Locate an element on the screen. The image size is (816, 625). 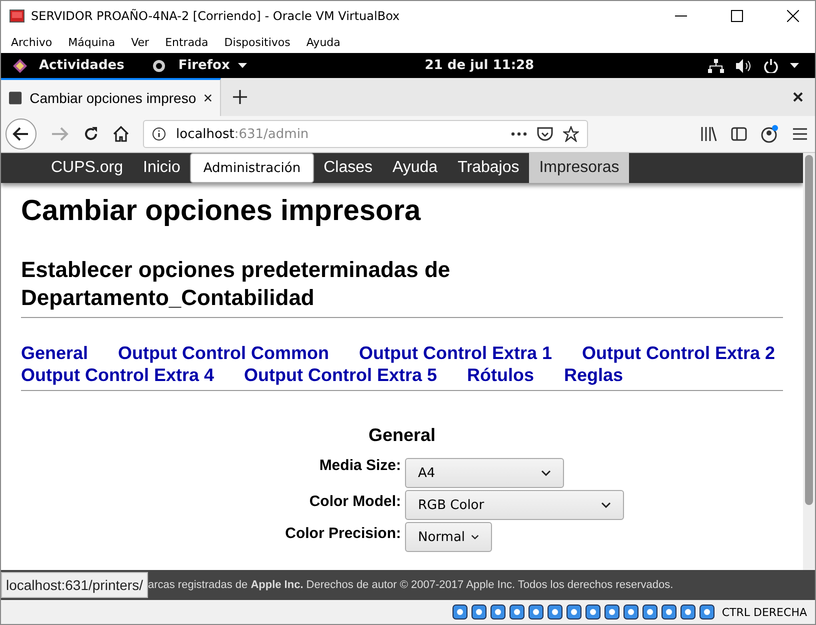
pocket-icon is located at coordinates (545, 134).